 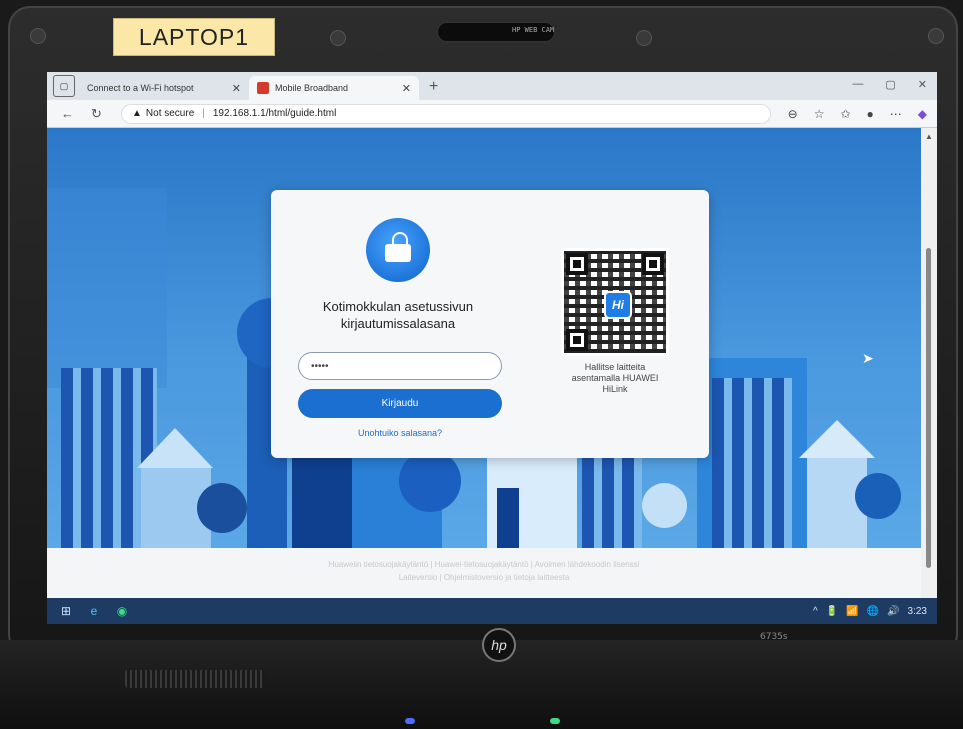 What do you see at coordinates (398, 247) in the screenshot?
I see `router-glyph-icon` at bounding box center [398, 247].